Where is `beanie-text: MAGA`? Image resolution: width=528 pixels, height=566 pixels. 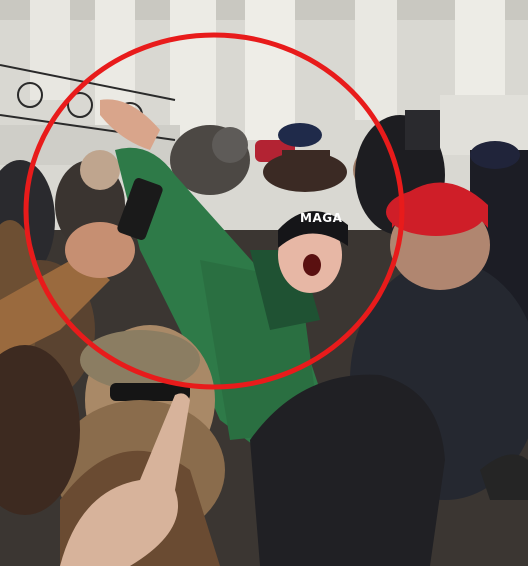
beanie-text: MAGA is located at coordinates (321, 218).